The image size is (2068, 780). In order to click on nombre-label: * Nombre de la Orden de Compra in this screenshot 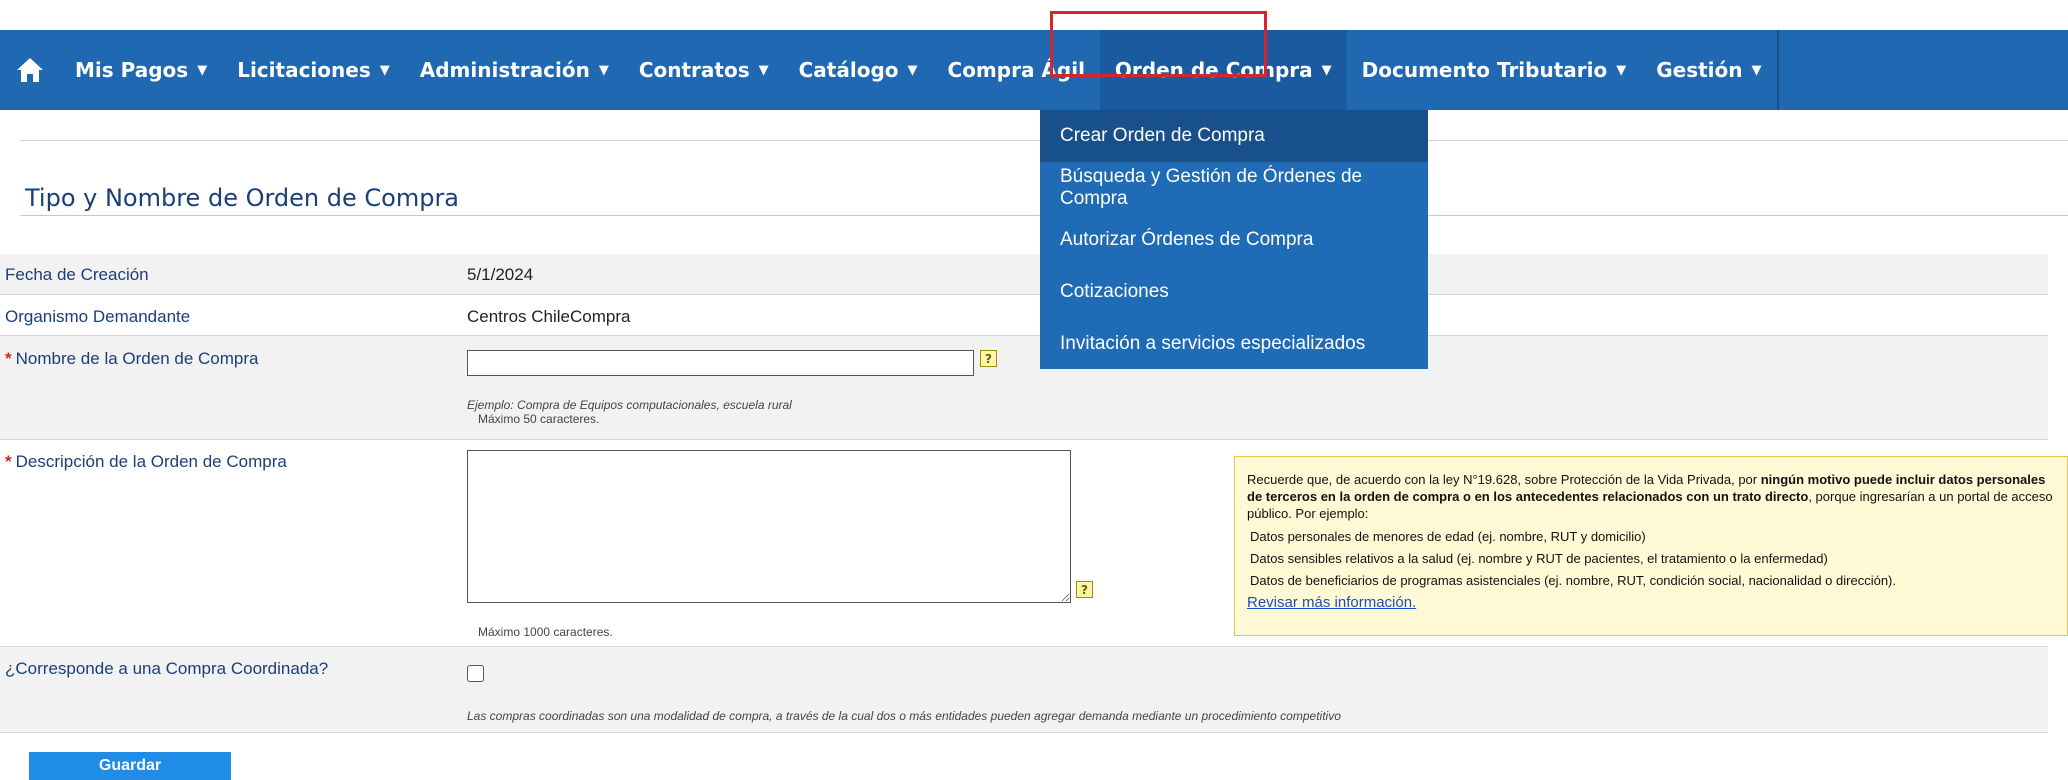, I will do `click(132, 358)`.